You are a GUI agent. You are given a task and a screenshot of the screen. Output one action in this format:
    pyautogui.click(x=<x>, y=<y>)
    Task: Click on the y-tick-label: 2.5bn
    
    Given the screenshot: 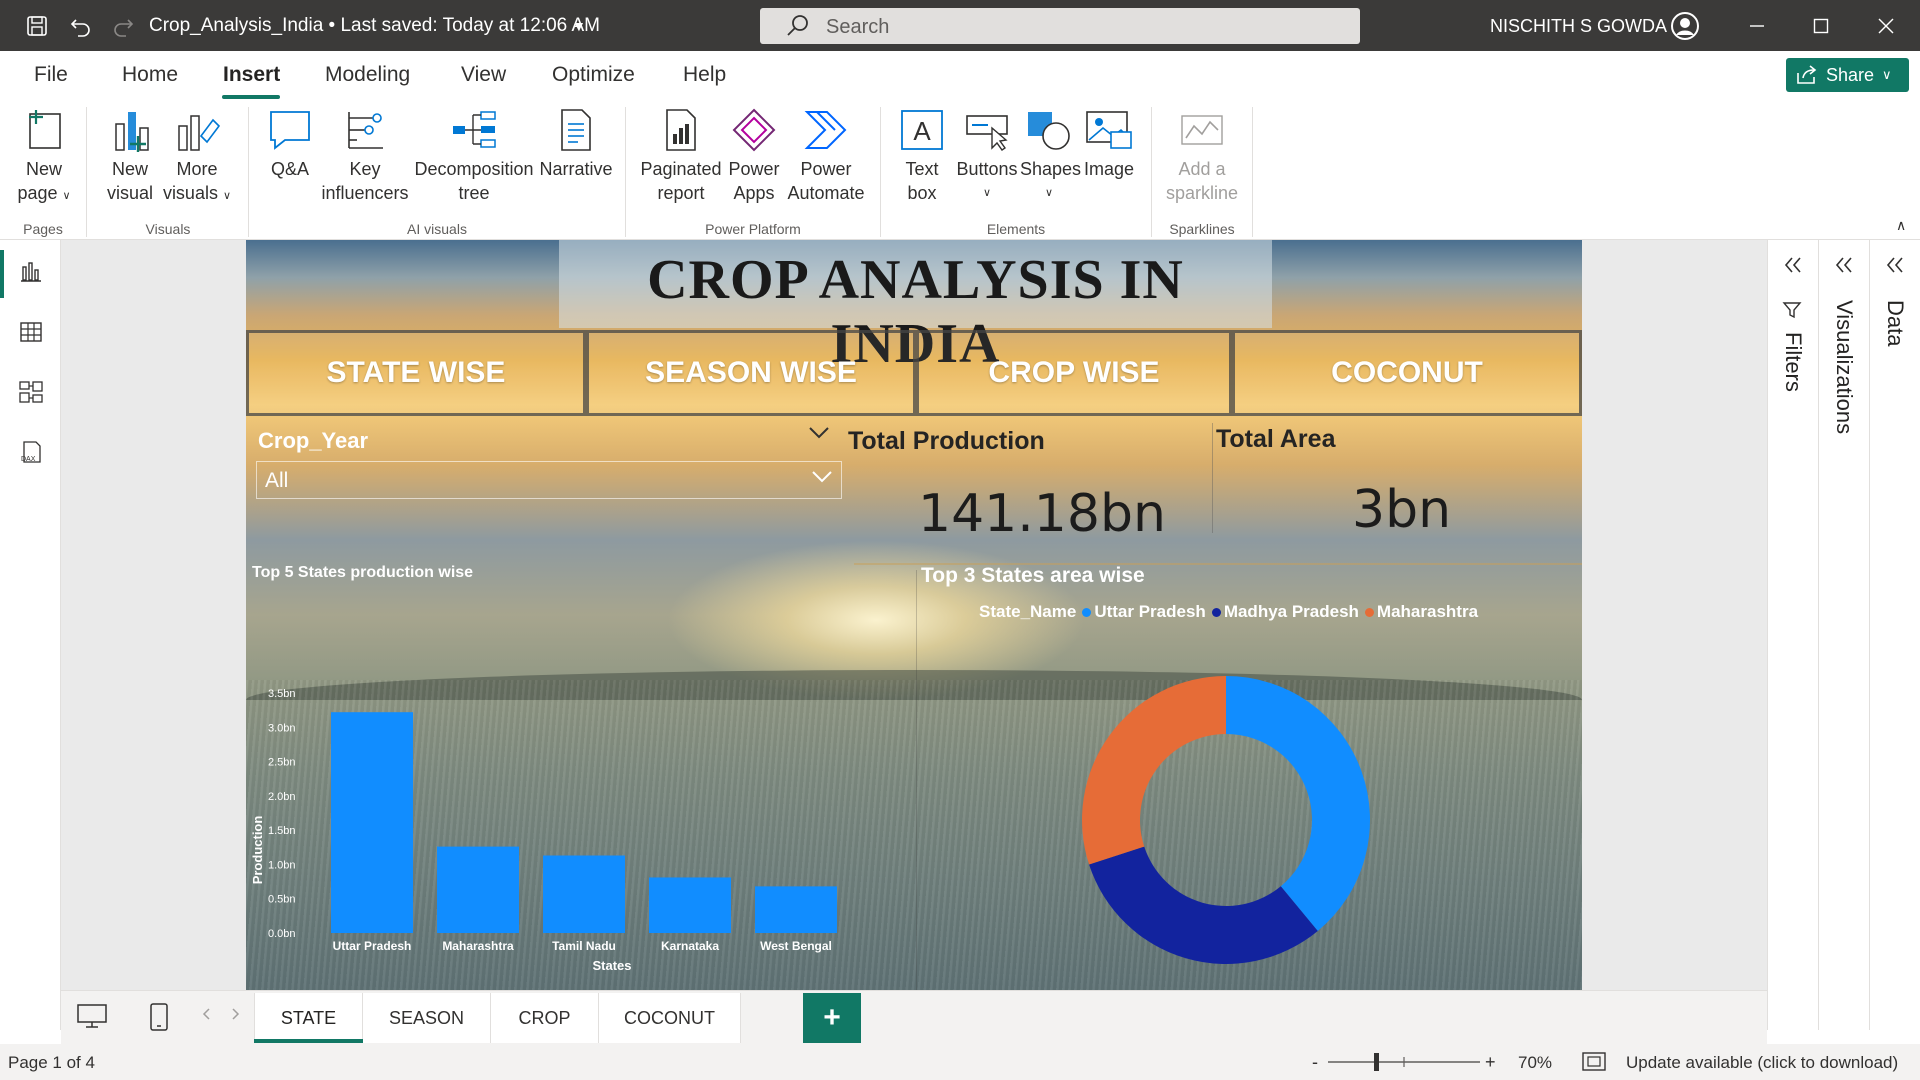 What is the action you would take?
    pyautogui.click(x=282, y=763)
    